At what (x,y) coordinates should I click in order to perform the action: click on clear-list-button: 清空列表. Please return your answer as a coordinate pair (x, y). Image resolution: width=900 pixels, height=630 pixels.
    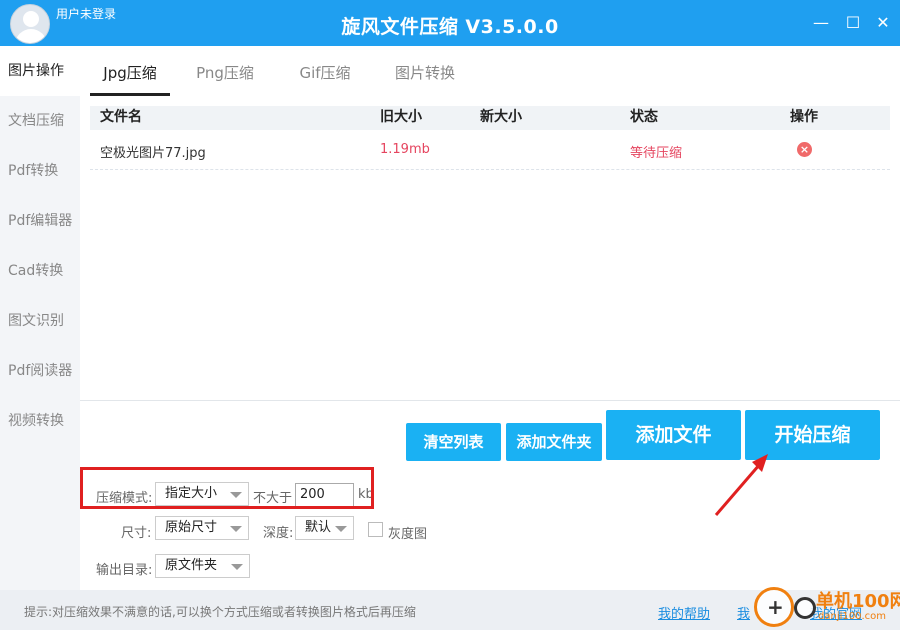
    Looking at the image, I should click on (453, 442).